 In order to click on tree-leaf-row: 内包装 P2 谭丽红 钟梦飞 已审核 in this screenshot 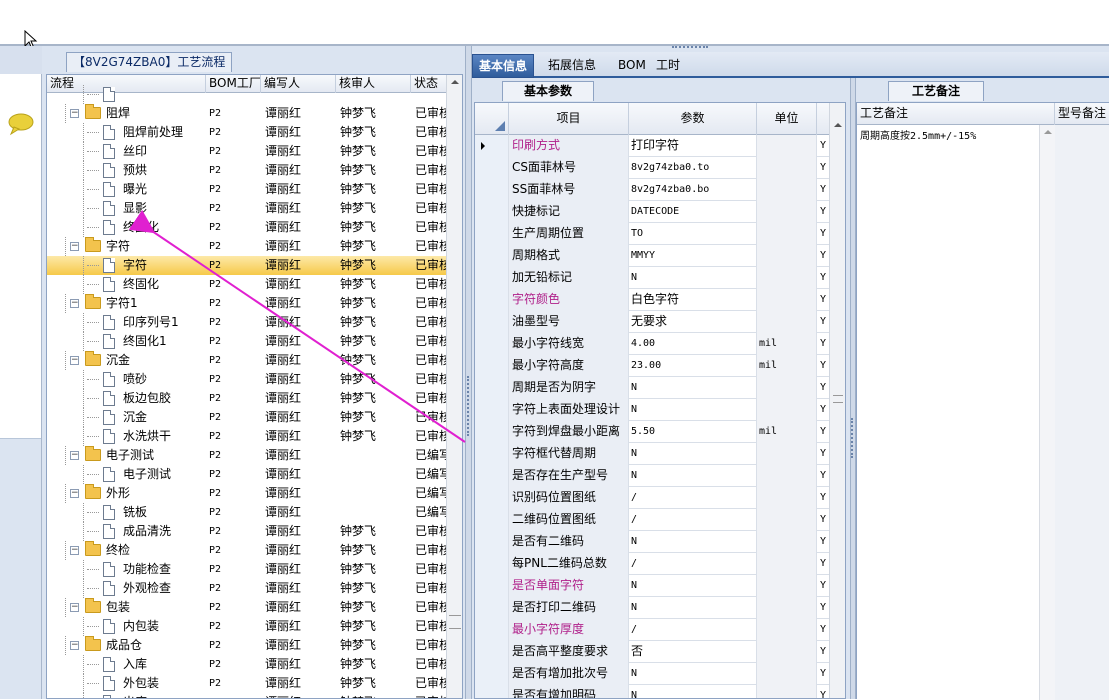, I will do `click(247, 626)`.